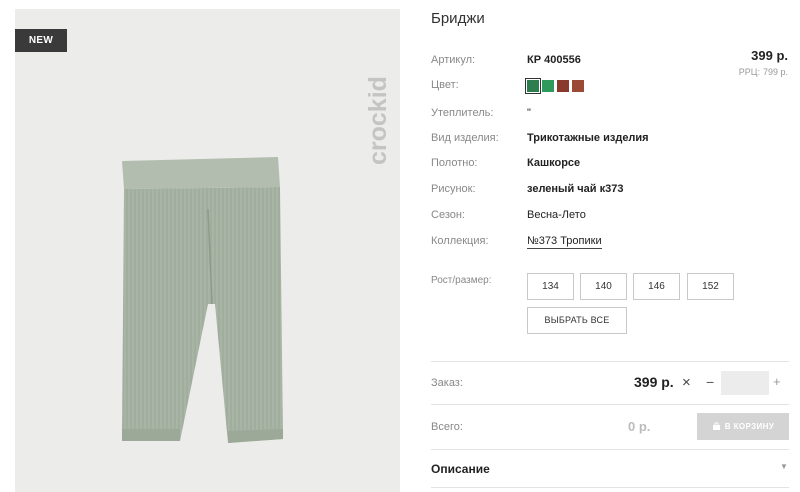 This screenshot has width=800, height=492. What do you see at coordinates (749, 72) in the screenshot?
I see `rrp-label: РРЦ:` at bounding box center [749, 72].